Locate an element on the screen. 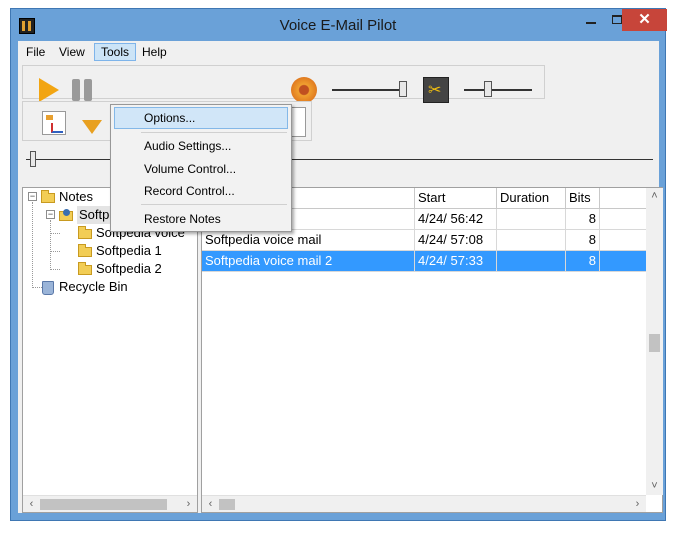 Image resolution: width=685 pixels, height=537 pixels. user-folder-icon is located at coordinates (66, 215).